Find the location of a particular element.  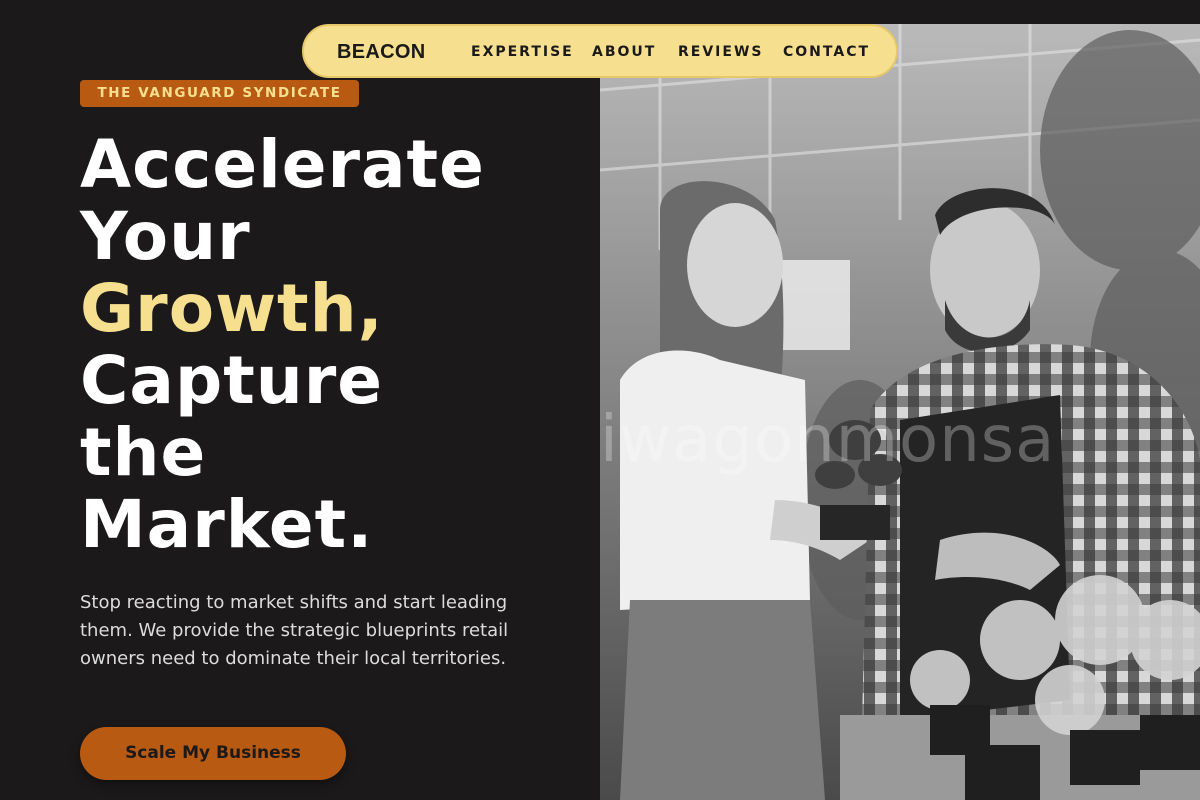

top-strip is located at coordinates (900, 12).